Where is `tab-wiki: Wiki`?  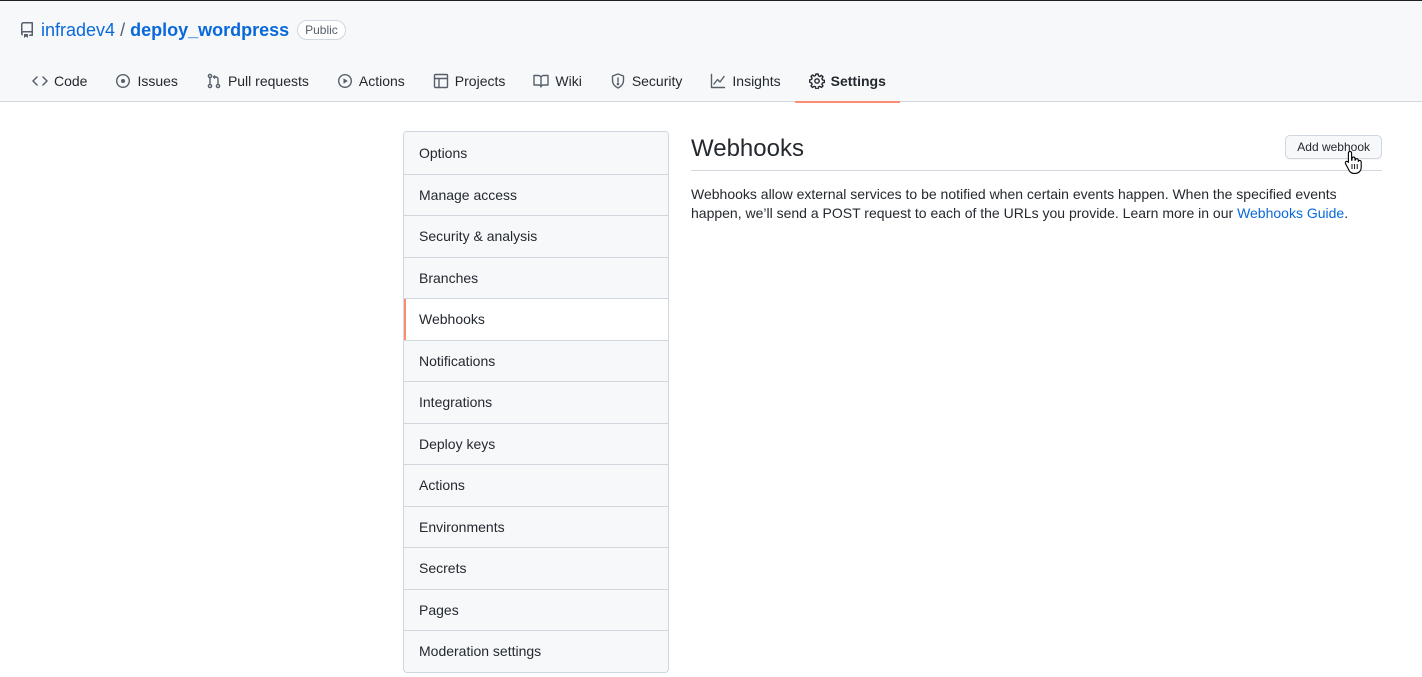
tab-wiki: Wiki is located at coordinates (557, 81).